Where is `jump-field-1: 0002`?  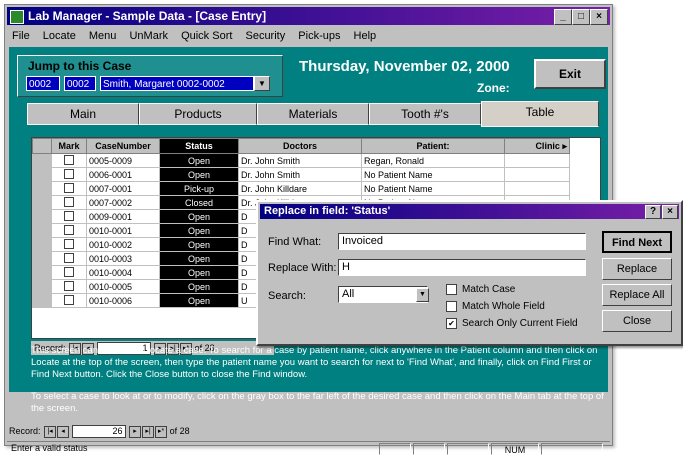 jump-field-1: 0002 is located at coordinates (43, 83).